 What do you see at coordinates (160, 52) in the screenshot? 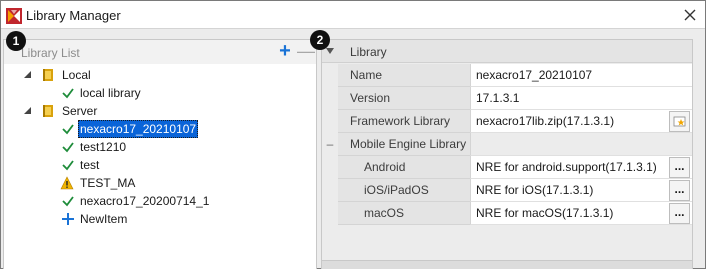
I see `library-list-header: Library List + —` at bounding box center [160, 52].